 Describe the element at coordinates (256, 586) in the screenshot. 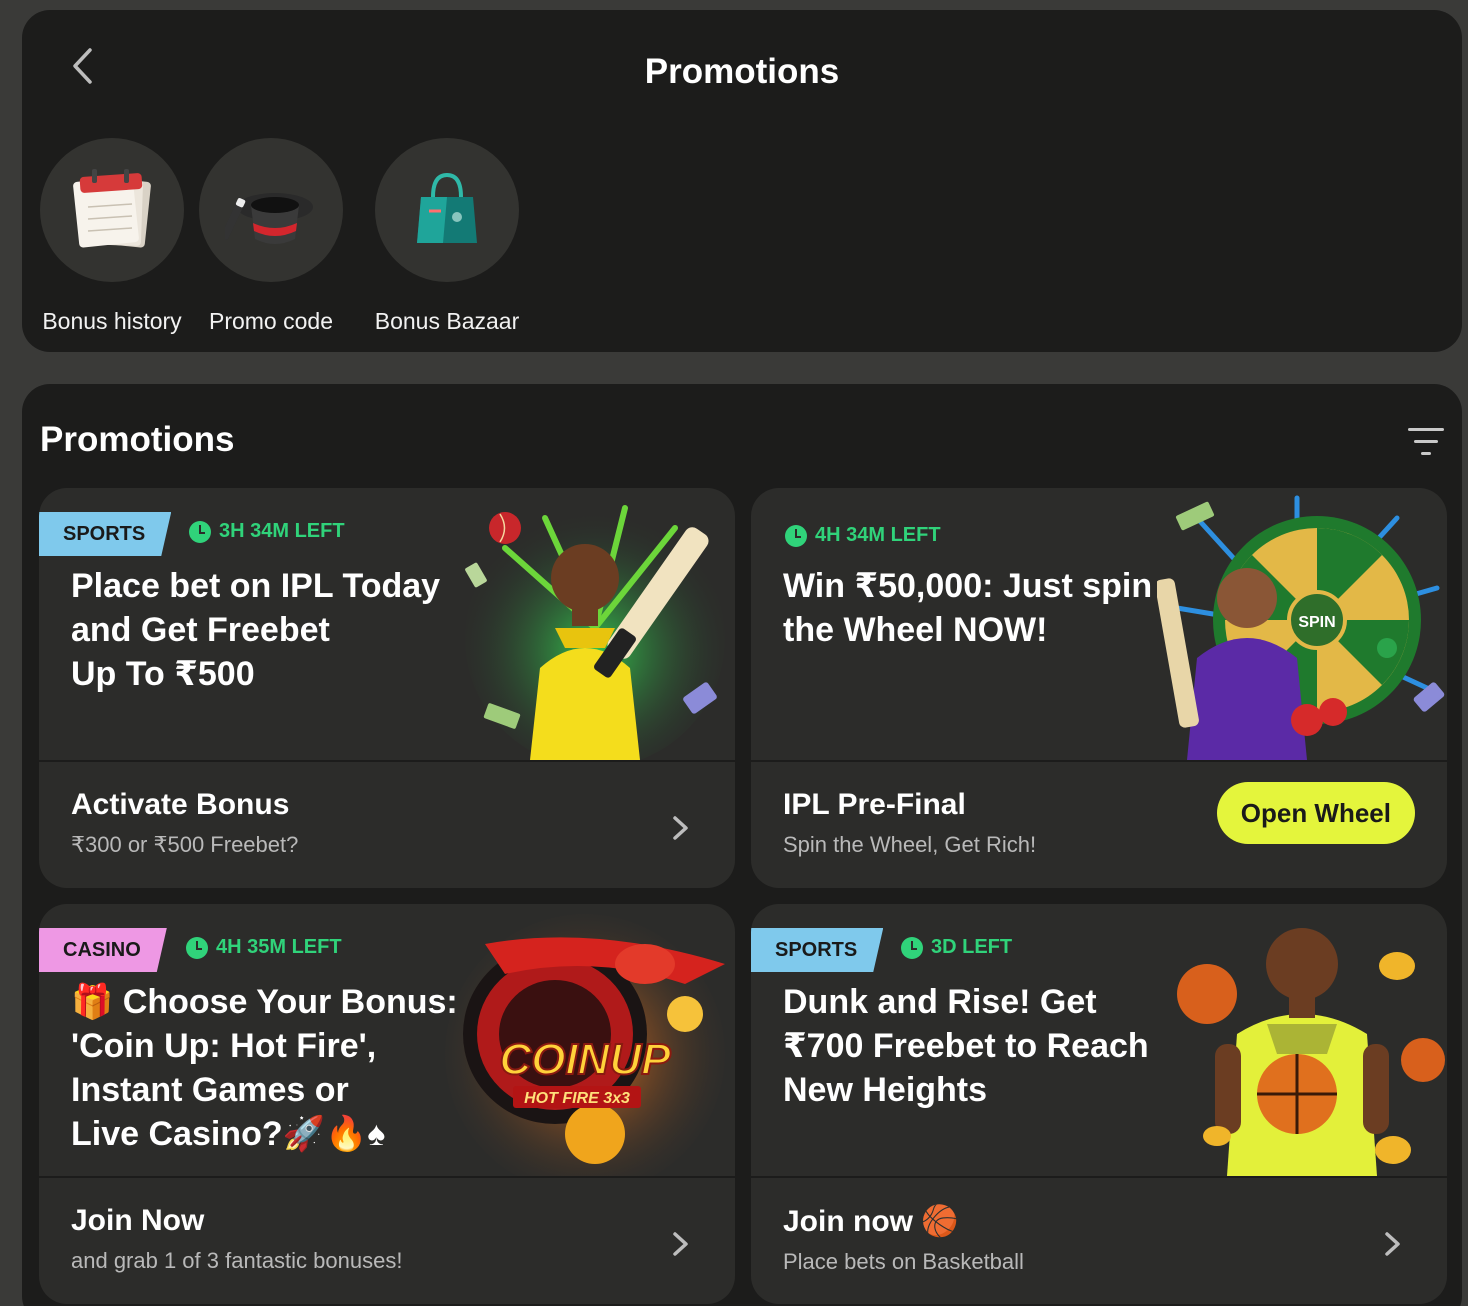

I see `headline-line: Place bet on IPL Today` at that location.